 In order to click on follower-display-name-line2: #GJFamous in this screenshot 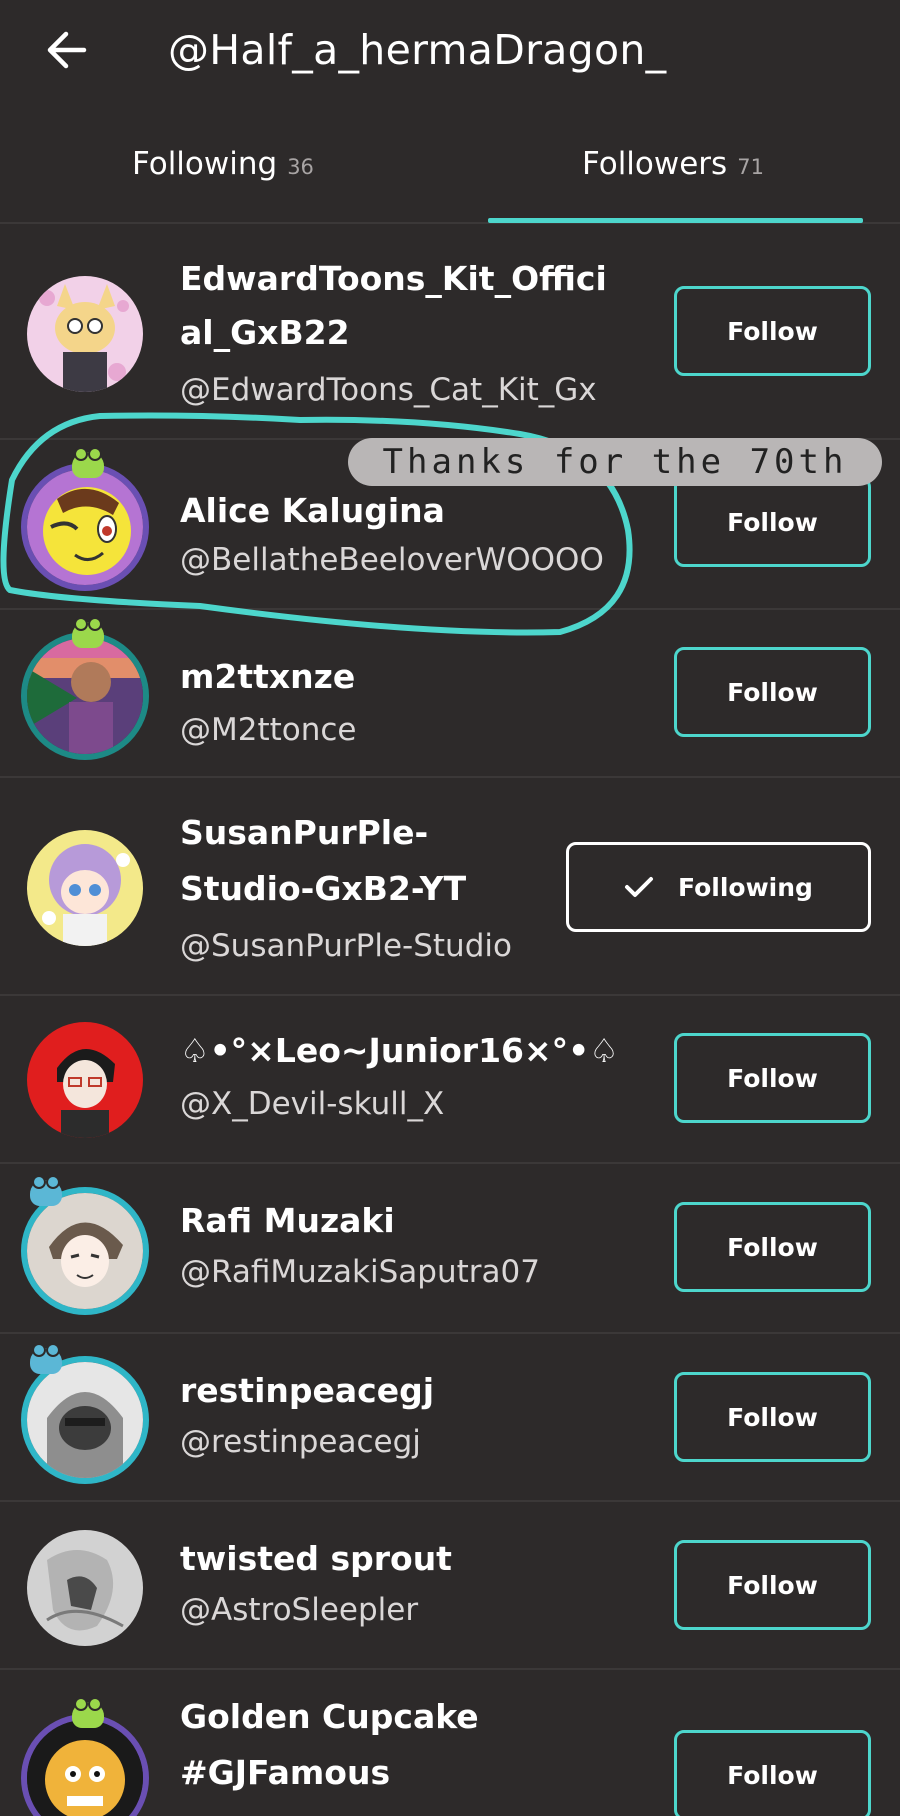, I will do `click(285, 1772)`.